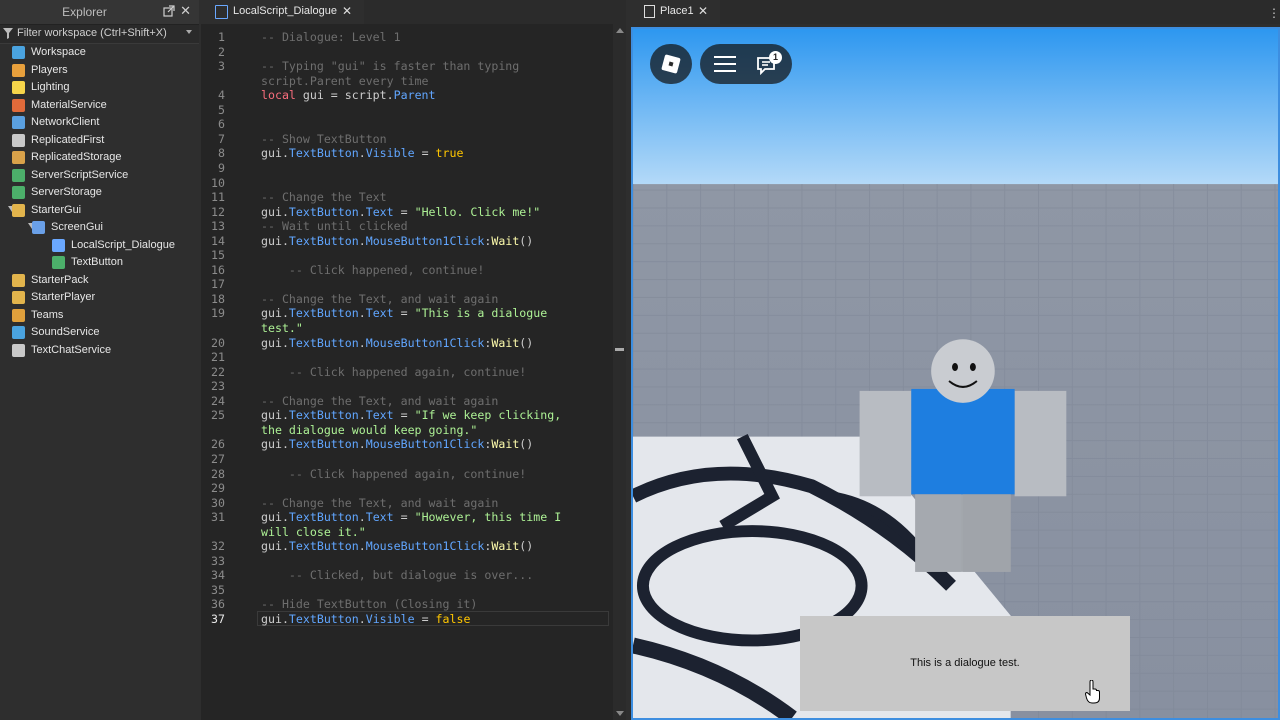 The width and height of the screenshot is (1280, 720). I want to click on filter-bar: Filter workspace (Ctrl+Shift+X), so click(99, 34).